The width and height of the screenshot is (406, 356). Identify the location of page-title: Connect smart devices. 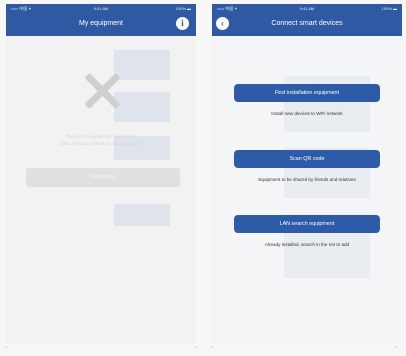
(307, 23).